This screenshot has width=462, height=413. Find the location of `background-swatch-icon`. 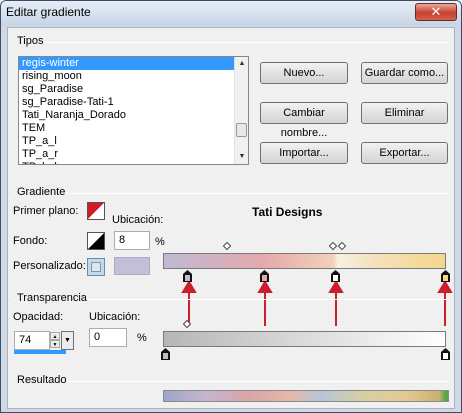

background-swatch-icon is located at coordinates (96, 241).